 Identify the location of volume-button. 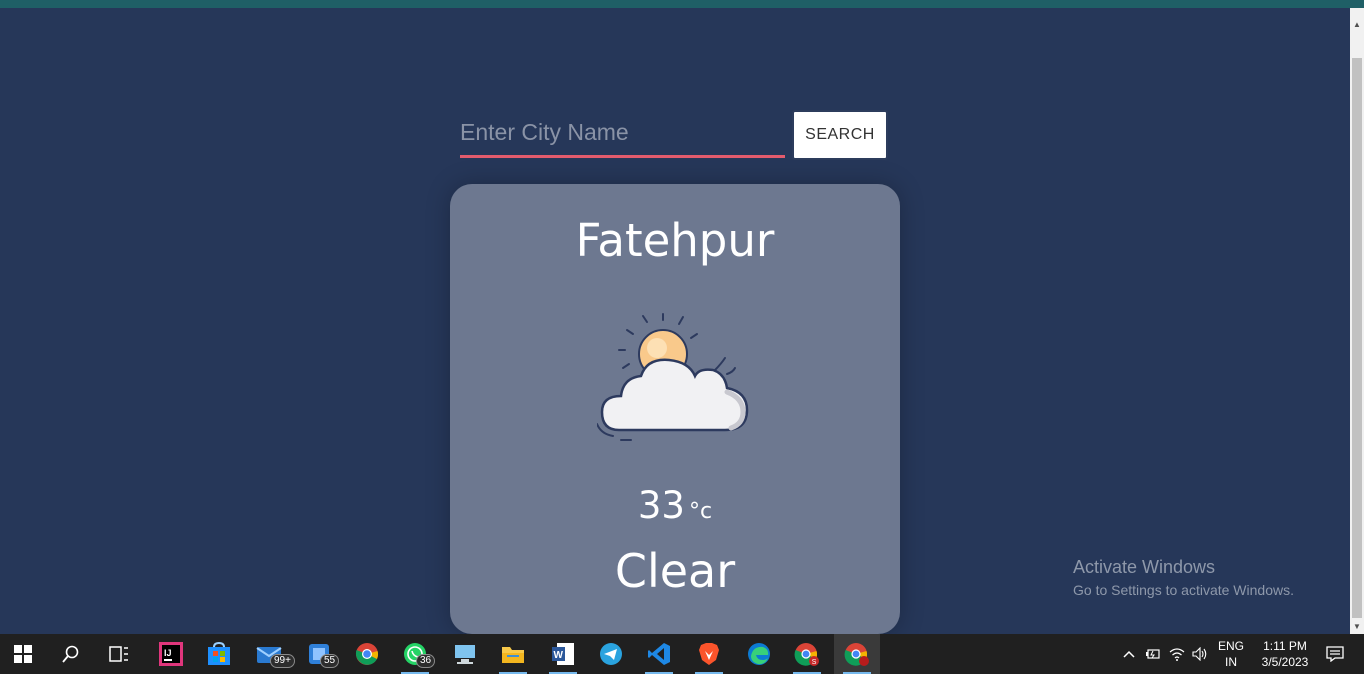
(1200, 654).